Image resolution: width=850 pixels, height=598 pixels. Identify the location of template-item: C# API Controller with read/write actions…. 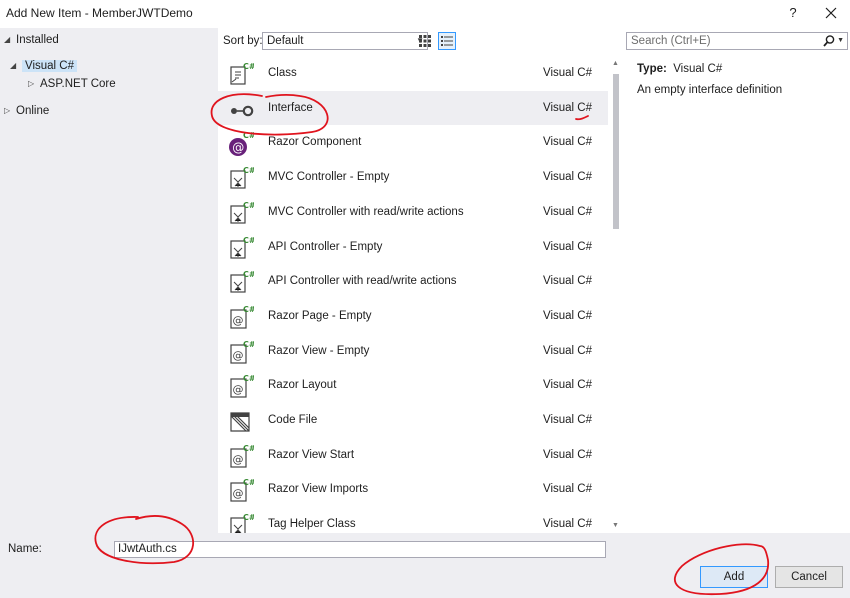
(413, 281).